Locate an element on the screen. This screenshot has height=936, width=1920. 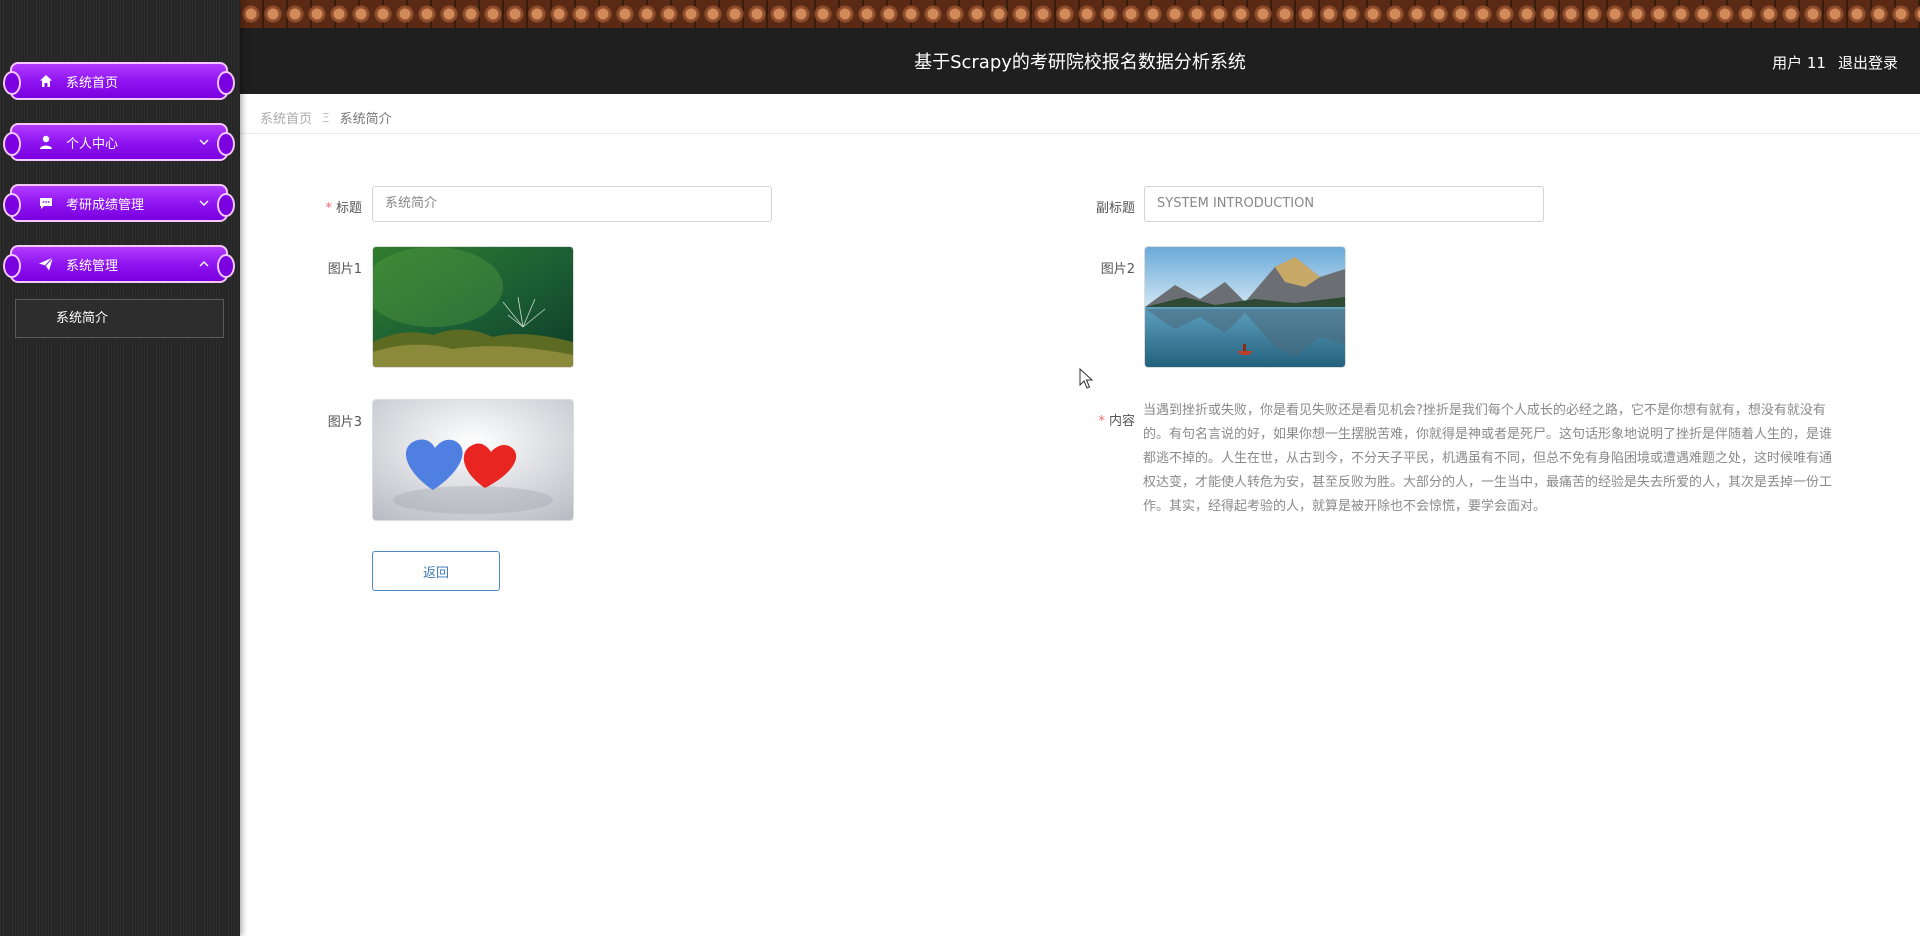
sidebar-item-label: 个人中心 is located at coordinates (92, 144).